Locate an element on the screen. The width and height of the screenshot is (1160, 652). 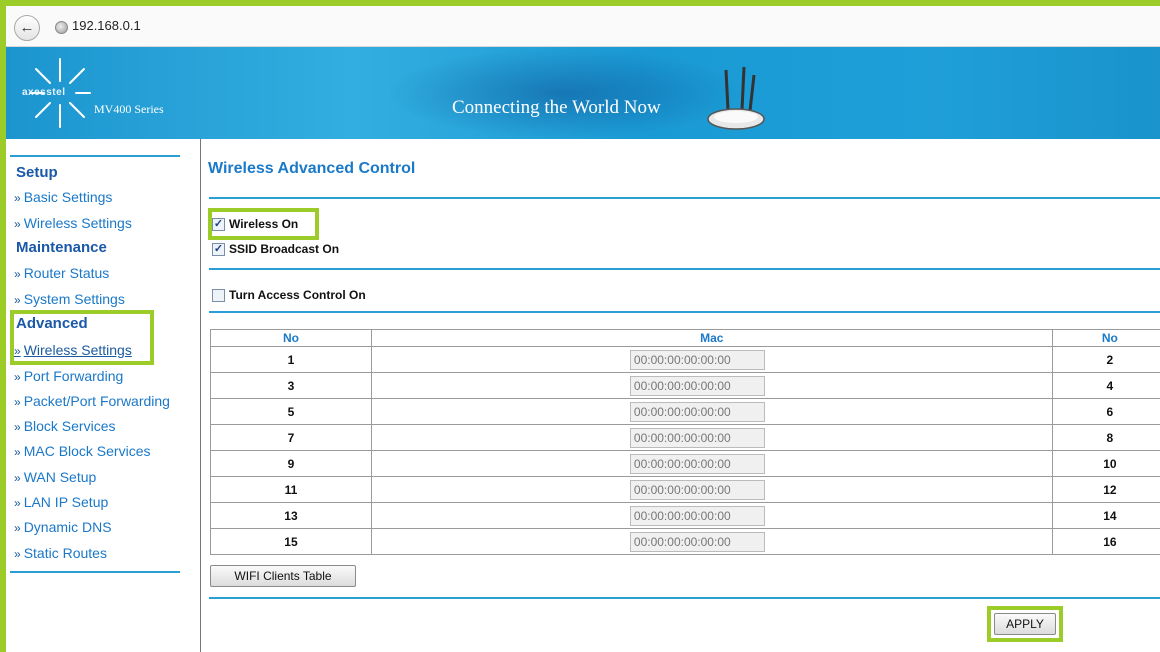
sidebar-heading-setup: Setup is located at coordinates (37, 172).